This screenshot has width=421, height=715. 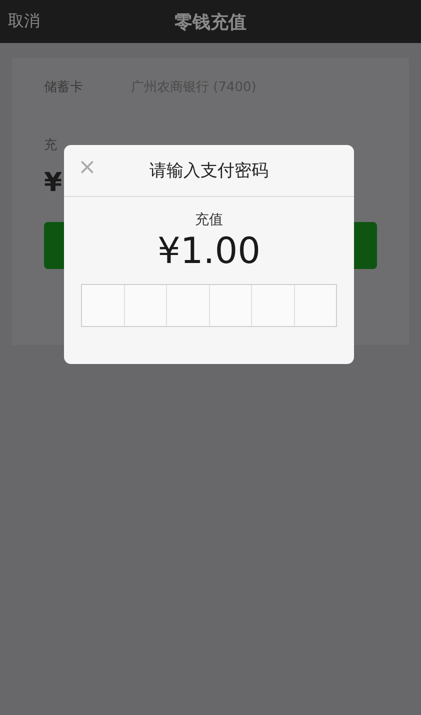 What do you see at coordinates (209, 220) in the screenshot?
I see `payment-caption: 充值` at bounding box center [209, 220].